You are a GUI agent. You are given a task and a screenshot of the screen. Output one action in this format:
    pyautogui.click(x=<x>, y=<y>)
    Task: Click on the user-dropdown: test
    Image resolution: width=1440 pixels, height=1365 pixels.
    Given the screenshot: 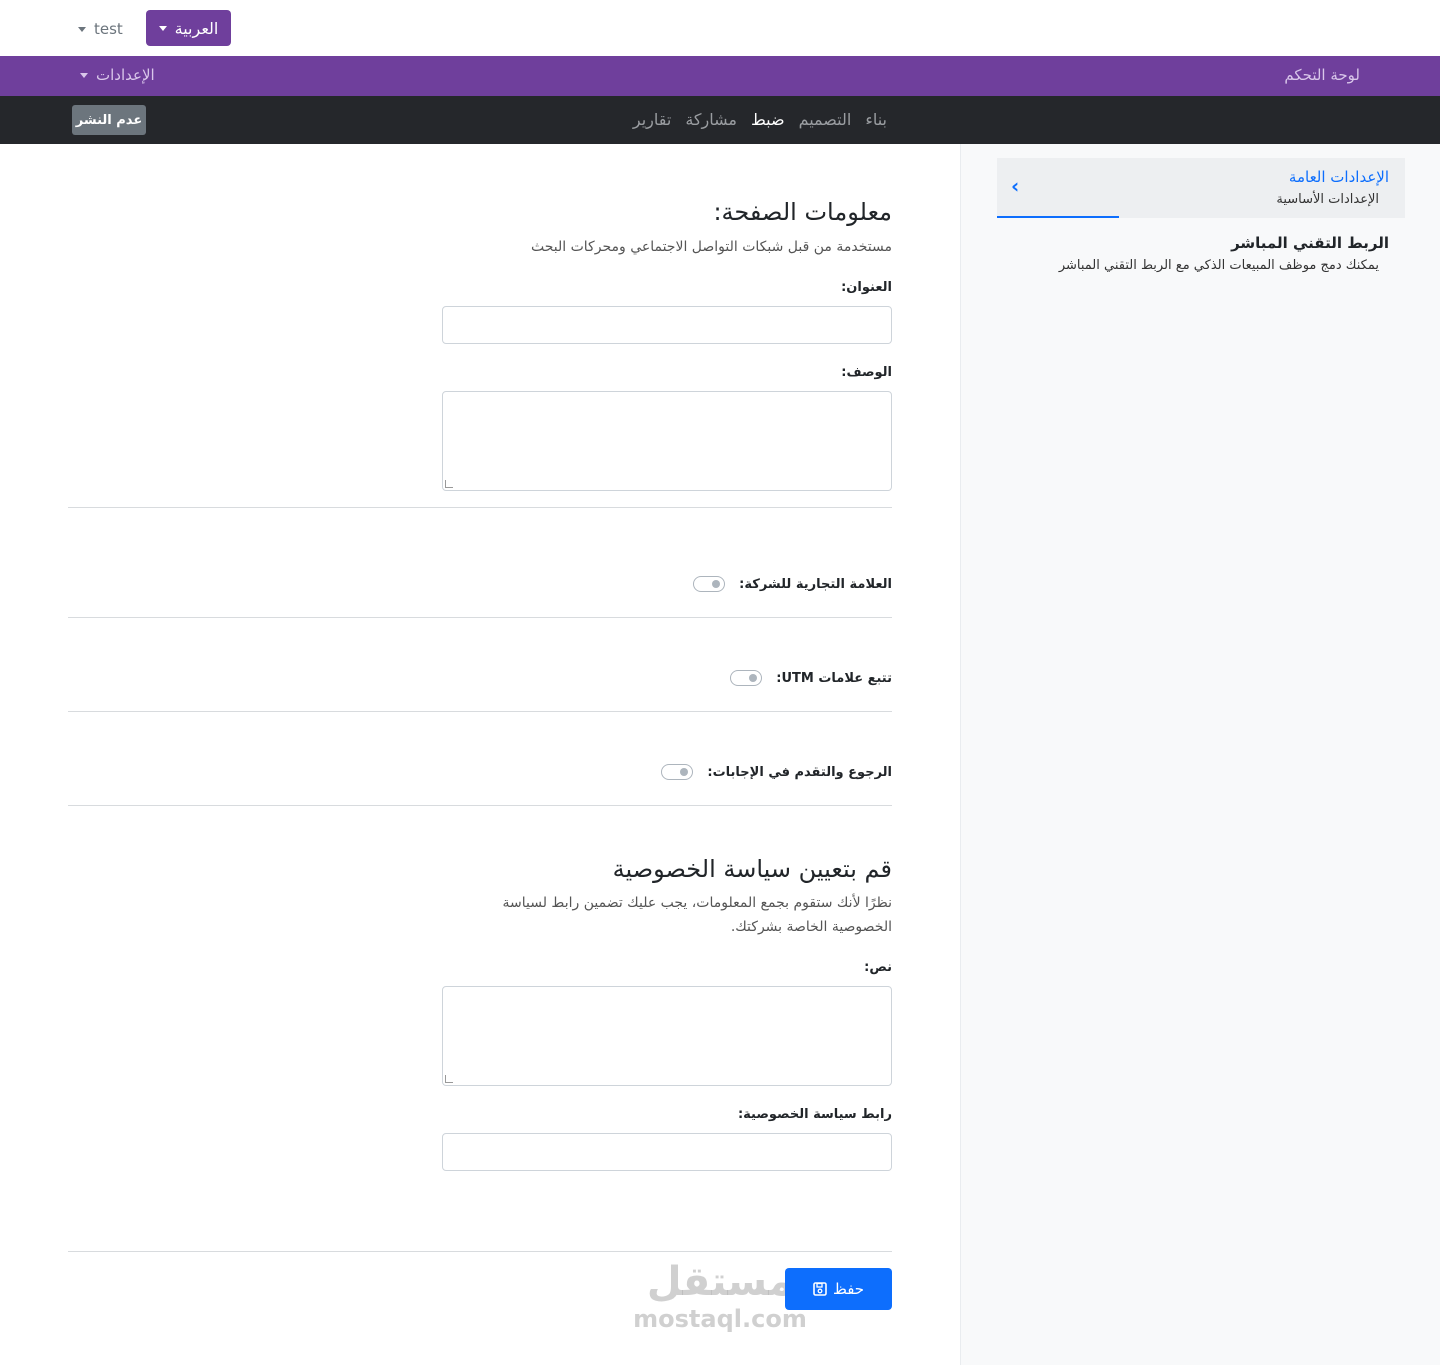 What is the action you would take?
    pyautogui.click(x=100, y=29)
    